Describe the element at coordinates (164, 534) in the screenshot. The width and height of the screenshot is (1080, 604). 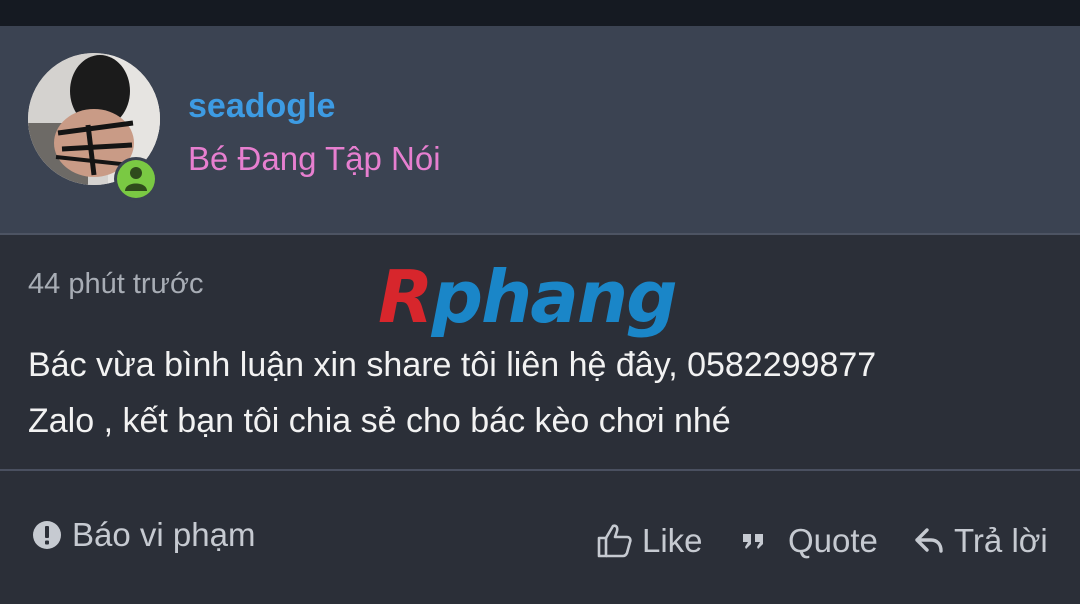
I see `report-label: Báo vi phạm` at that location.